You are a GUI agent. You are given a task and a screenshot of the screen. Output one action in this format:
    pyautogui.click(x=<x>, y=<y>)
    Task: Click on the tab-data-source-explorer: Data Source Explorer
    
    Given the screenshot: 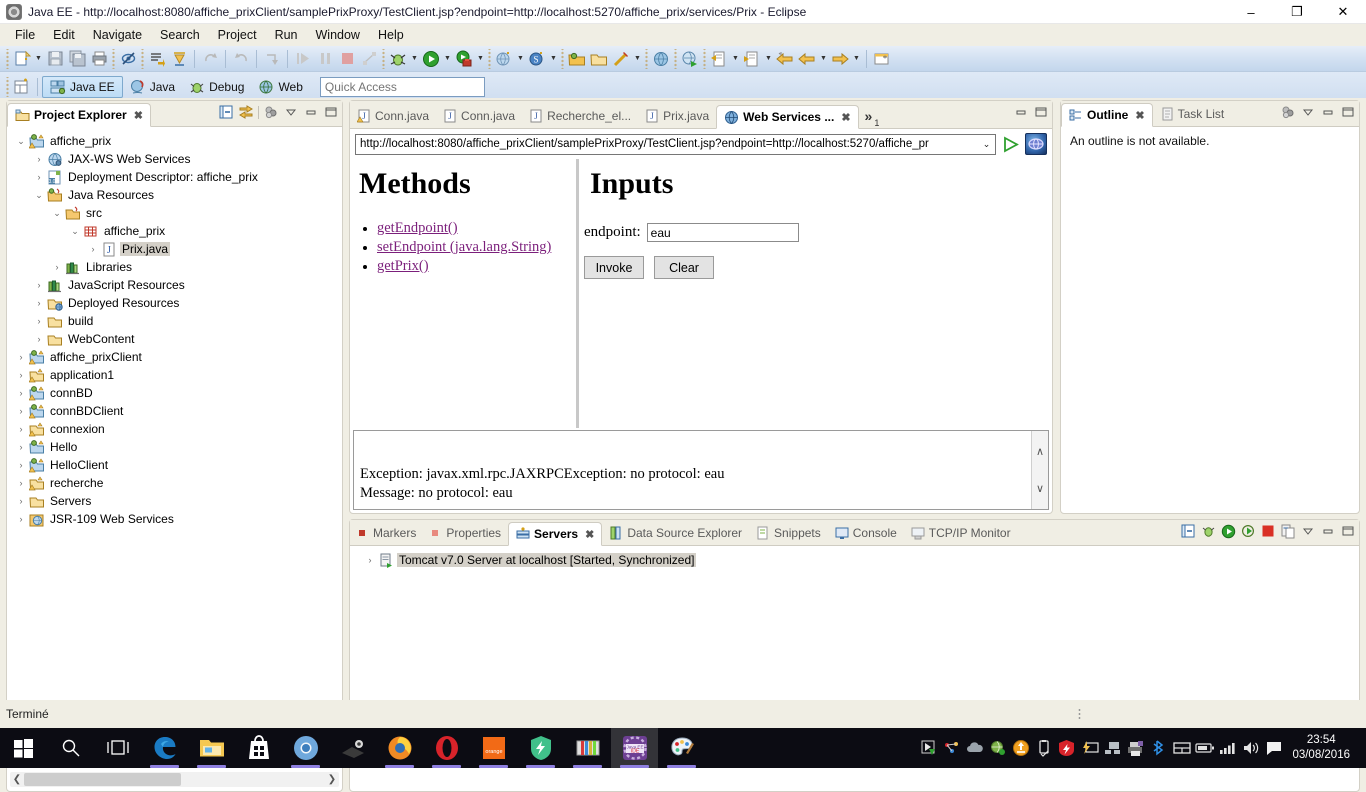 What is the action you would take?
    pyautogui.click(x=675, y=533)
    